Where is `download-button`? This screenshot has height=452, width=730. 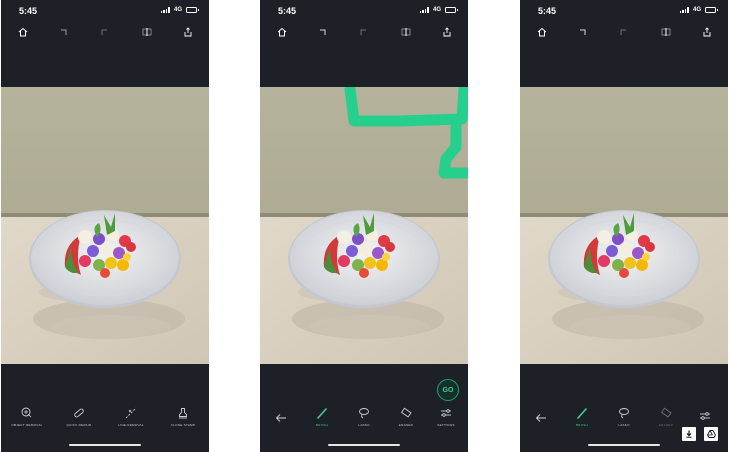
download-button is located at coordinates (689, 434).